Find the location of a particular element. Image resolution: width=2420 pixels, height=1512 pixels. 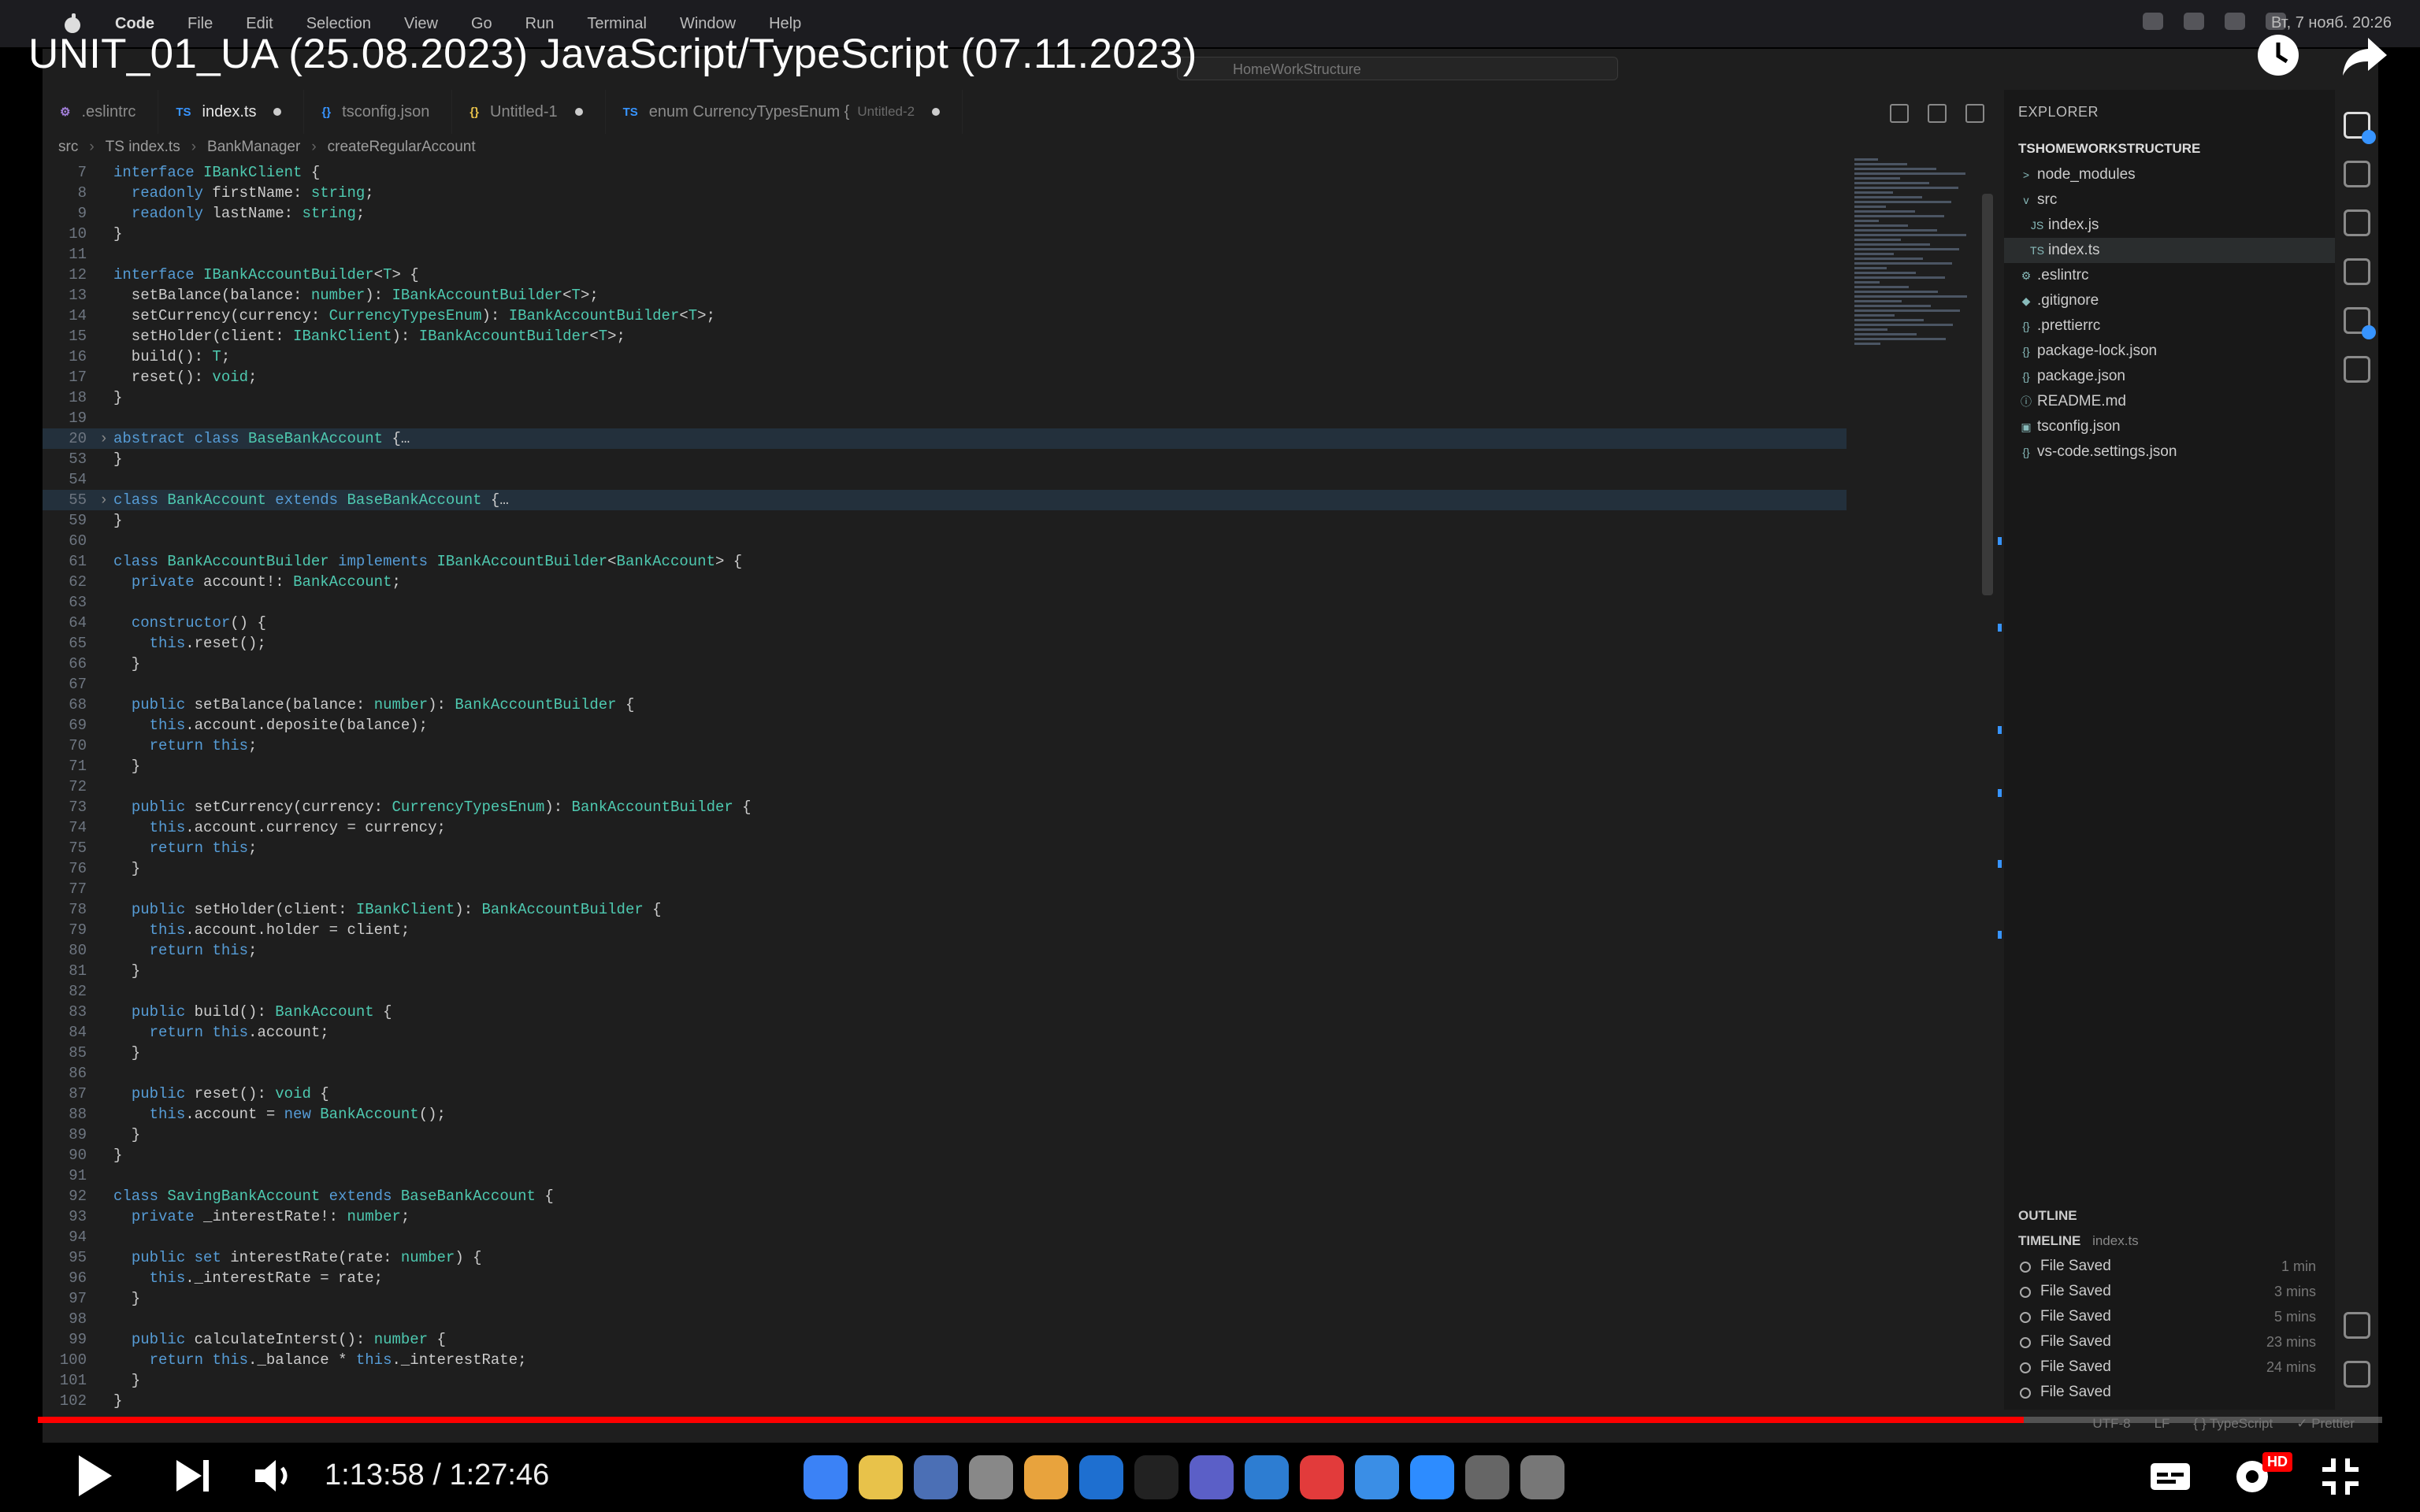

exit-fullscreen-icon is located at coordinates (2340, 1476).